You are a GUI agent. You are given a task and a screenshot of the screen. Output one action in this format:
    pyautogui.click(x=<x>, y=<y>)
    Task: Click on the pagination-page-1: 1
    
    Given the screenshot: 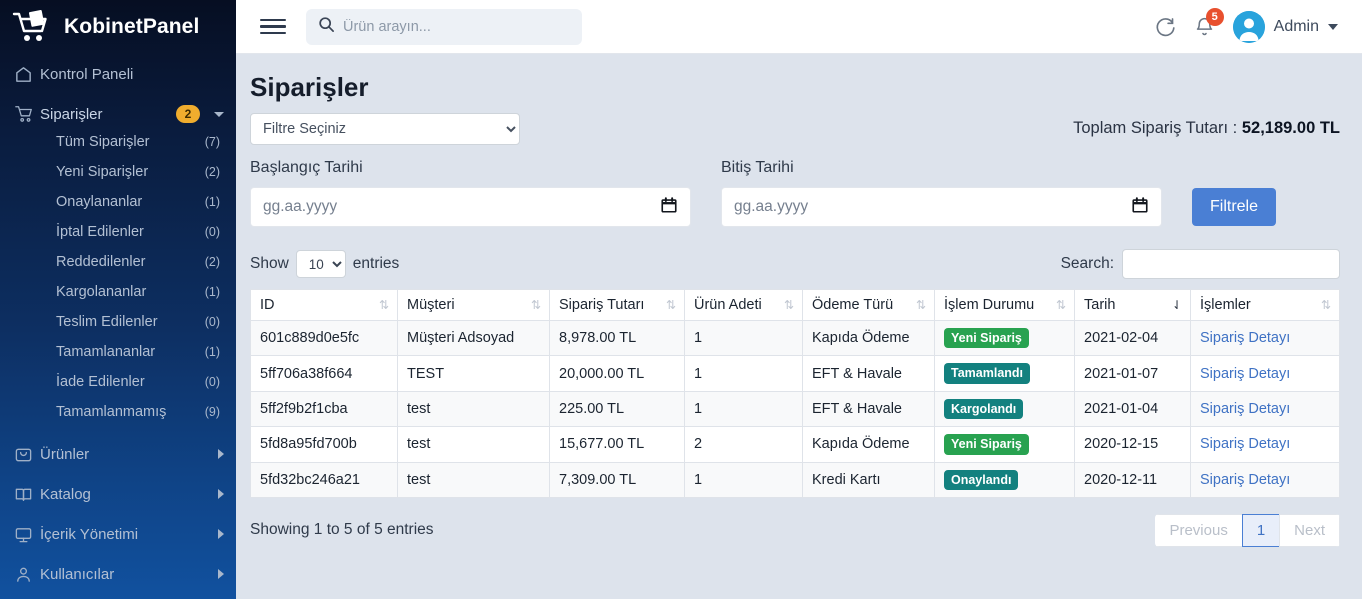 What is the action you would take?
    pyautogui.click(x=1261, y=530)
    